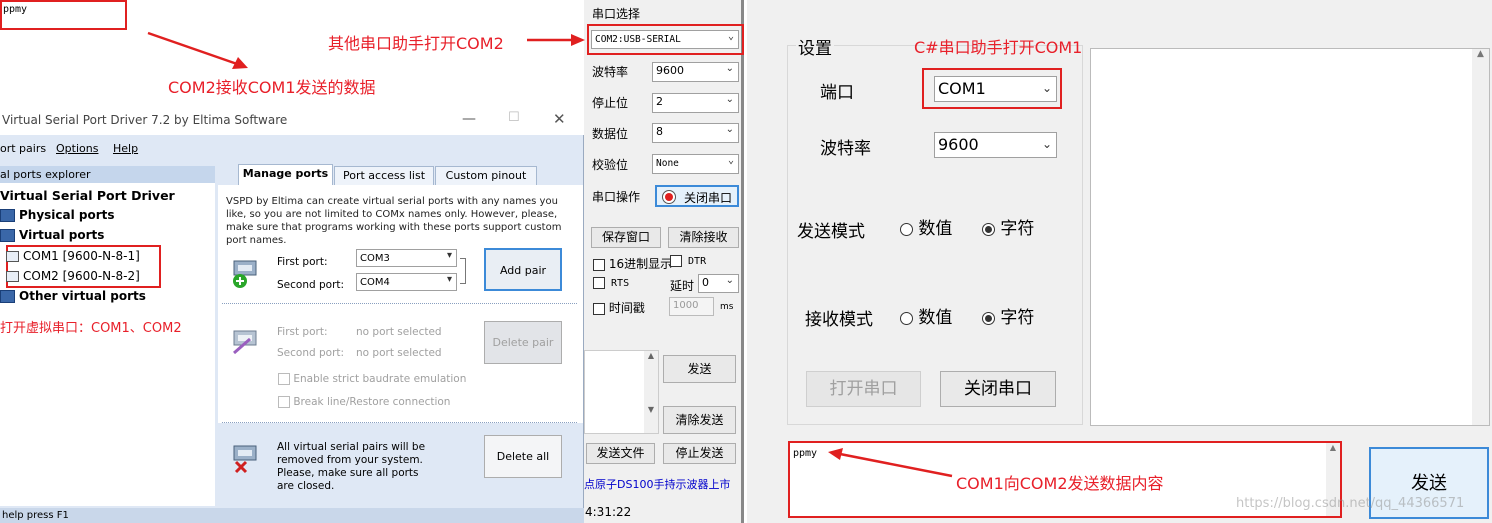 This screenshot has width=1492, height=523. What do you see at coordinates (399, 332) in the screenshot?
I see `first-port-none: no port selected` at bounding box center [399, 332].